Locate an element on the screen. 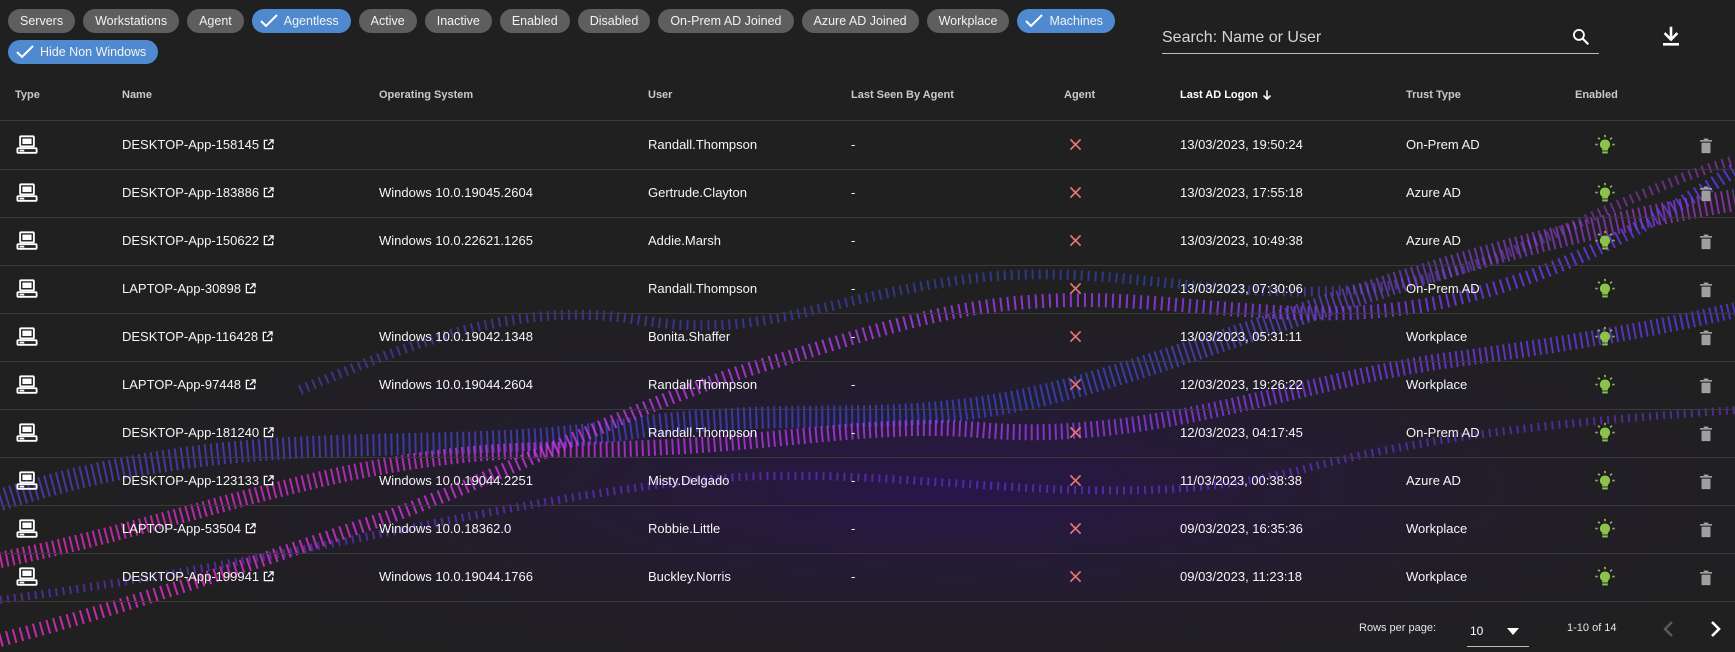  filter-chip-agent: Agent is located at coordinates (215, 21).